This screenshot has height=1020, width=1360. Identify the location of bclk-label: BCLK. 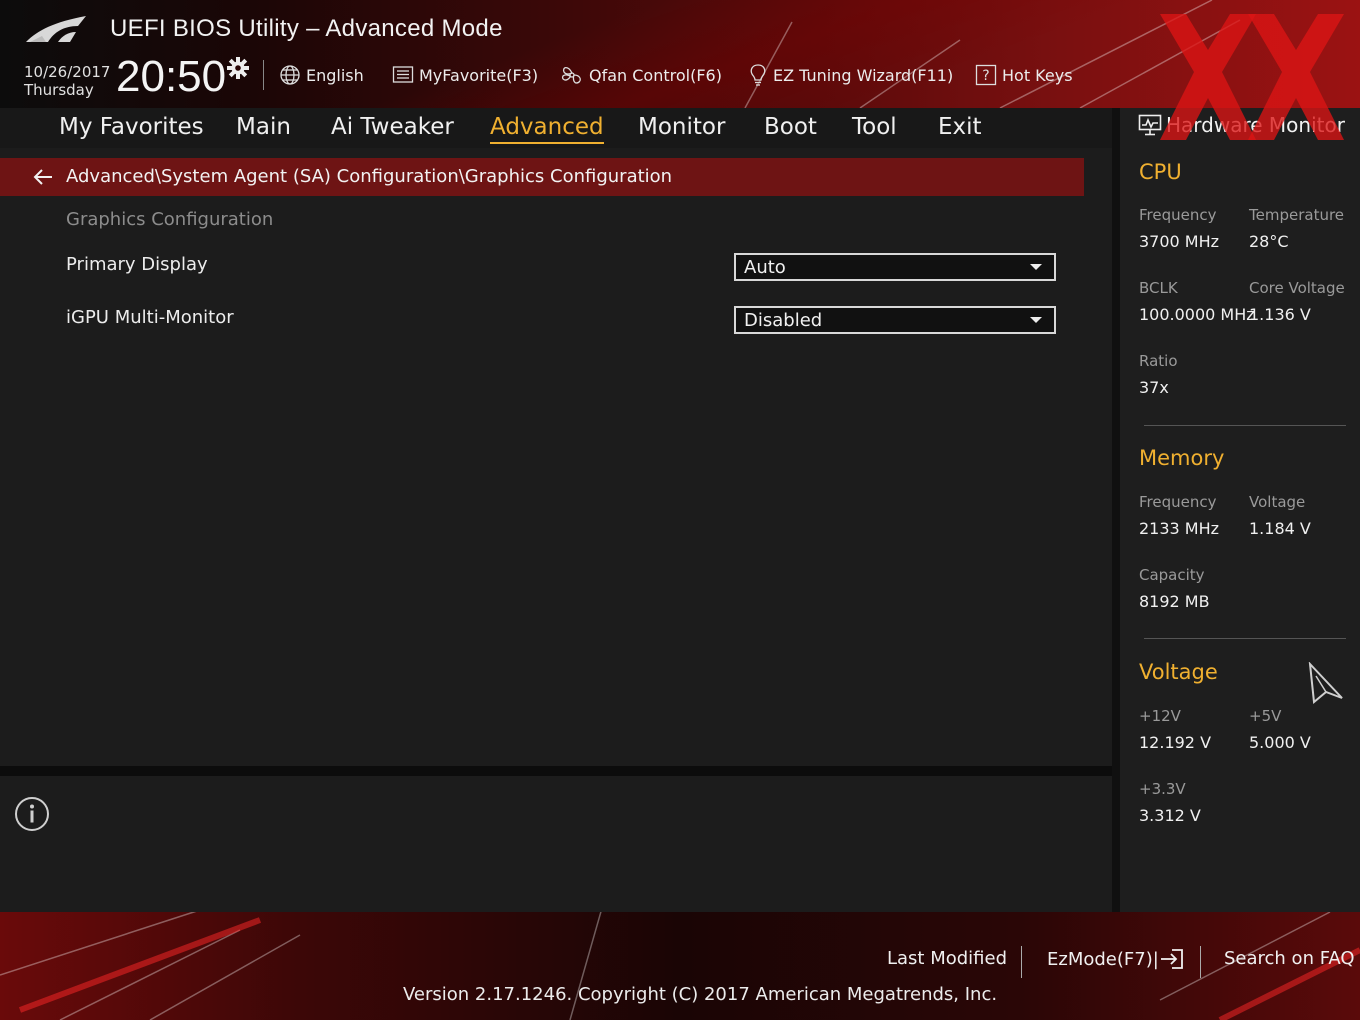
(1158, 288).